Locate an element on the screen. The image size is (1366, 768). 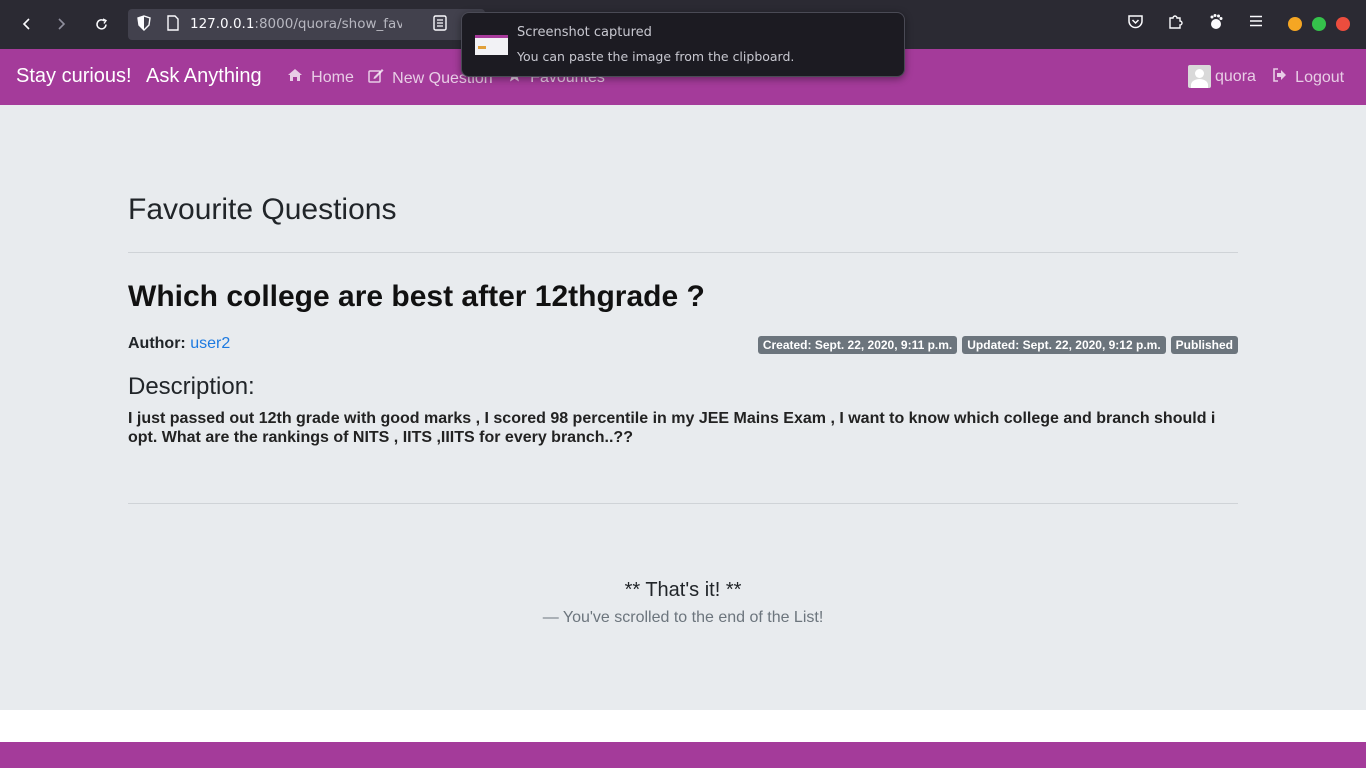
edit-icon is located at coordinates (378, 78).